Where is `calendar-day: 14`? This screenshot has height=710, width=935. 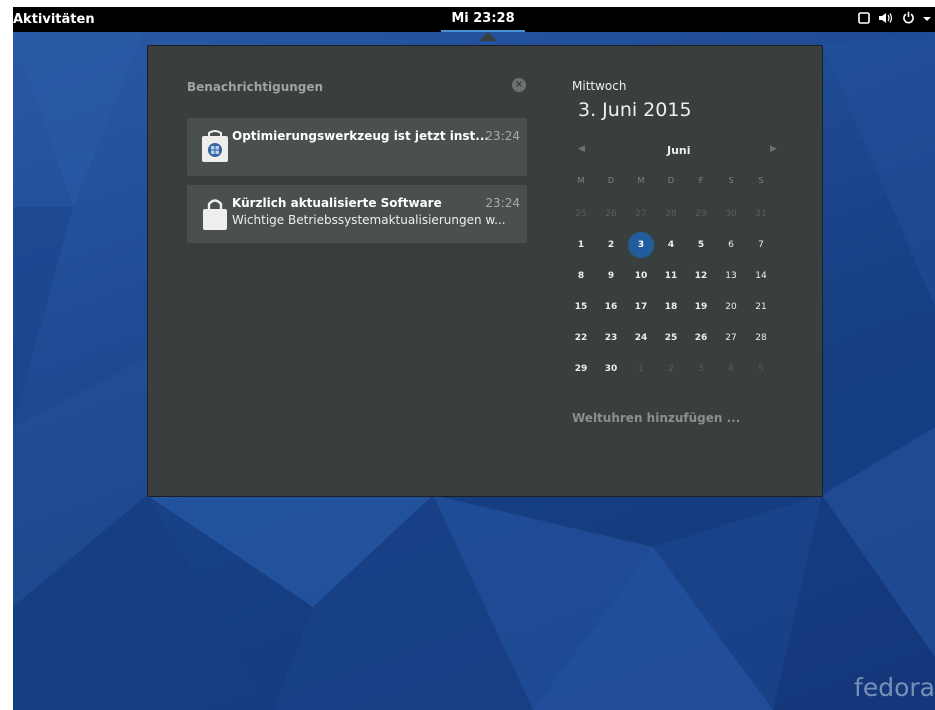
calendar-day: 14 is located at coordinates (761, 276).